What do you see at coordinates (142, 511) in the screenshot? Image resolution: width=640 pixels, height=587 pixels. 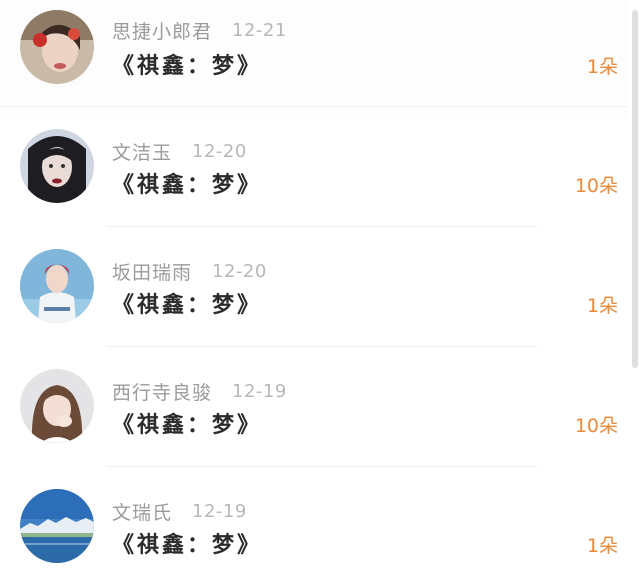 I see `user-name: 文瑞氏` at bounding box center [142, 511].